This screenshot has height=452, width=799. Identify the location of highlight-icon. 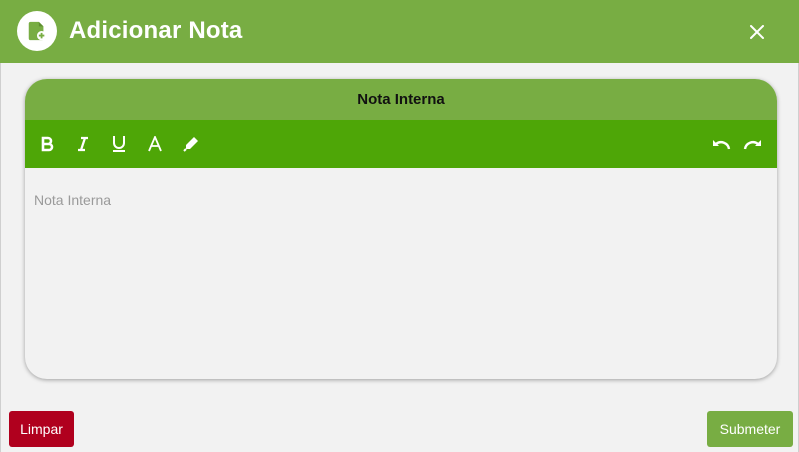
(190, 144).